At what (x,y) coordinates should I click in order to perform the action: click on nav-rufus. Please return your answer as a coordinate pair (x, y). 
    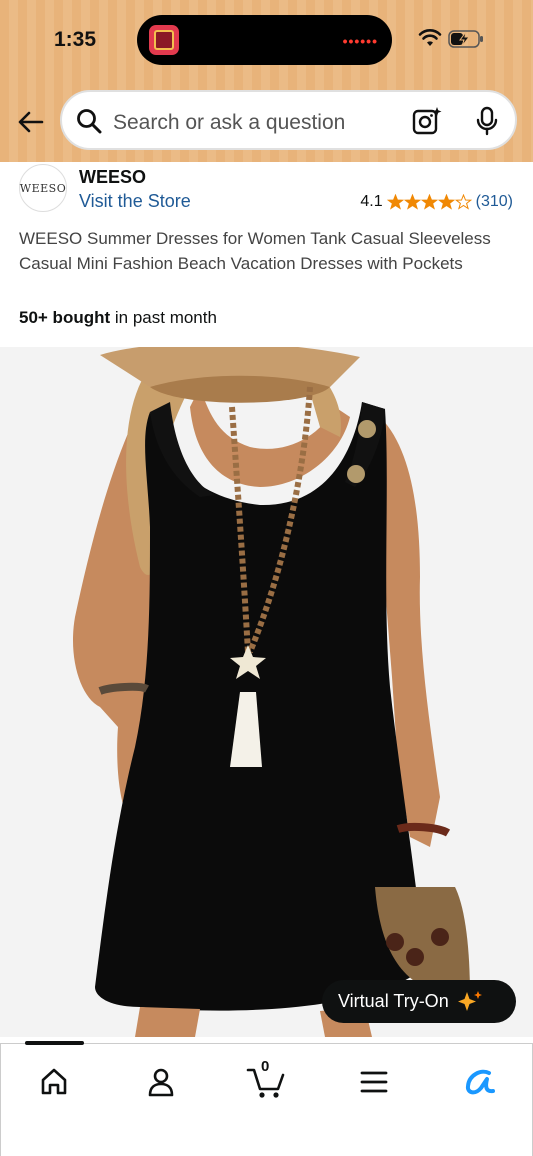
    Looking at the image, I should click on (480, 1082).